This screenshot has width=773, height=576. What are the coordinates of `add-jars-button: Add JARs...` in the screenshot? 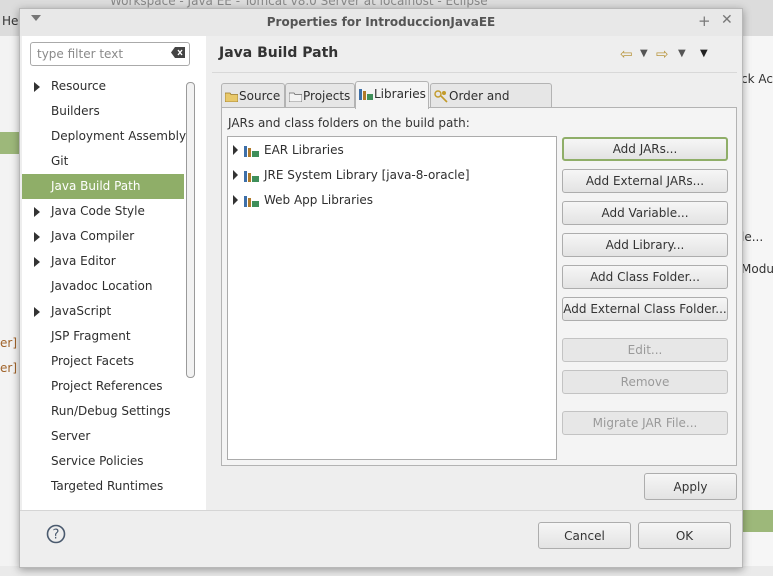 It's located at (645, 149).